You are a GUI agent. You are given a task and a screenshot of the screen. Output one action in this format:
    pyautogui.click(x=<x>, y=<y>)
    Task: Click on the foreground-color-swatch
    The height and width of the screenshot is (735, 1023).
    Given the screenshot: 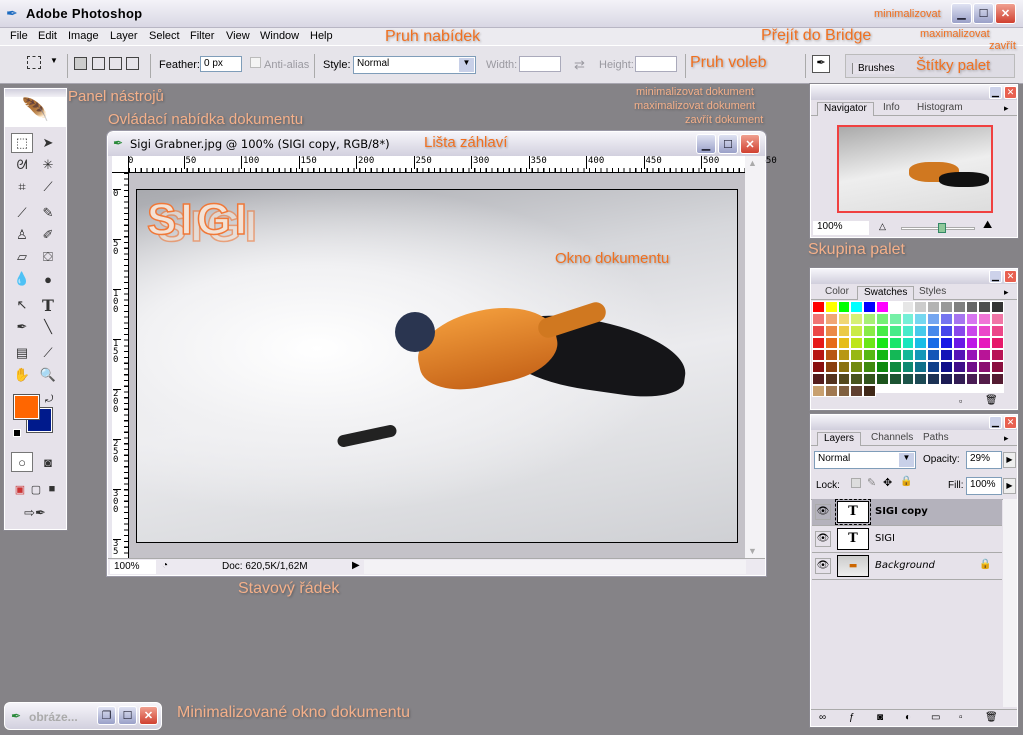 What is the action you would take?
    pyautogui.click(x=26, y=407)
    